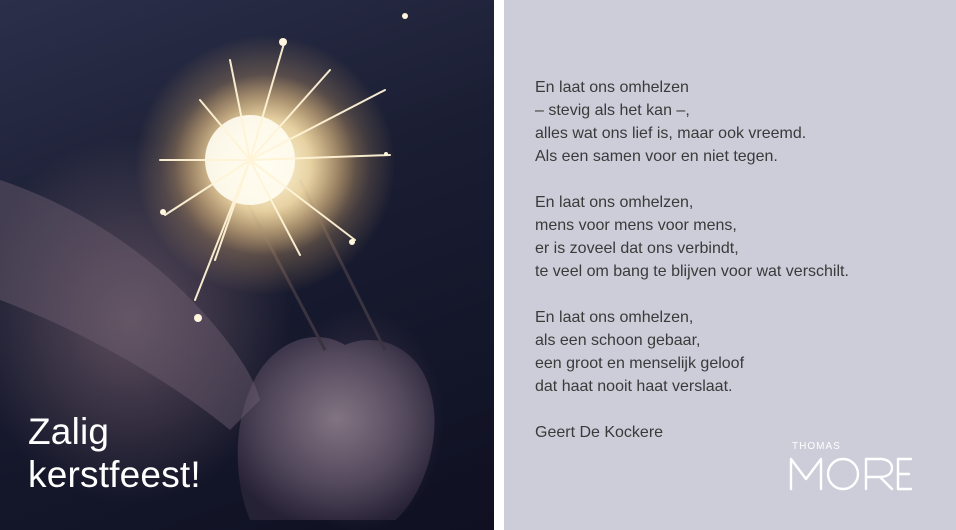 The width and height of the screenshot is (956, 530). What do you see at coordinates (612, 87) in the screenshot?
I see `poem-line: En laat ons omhelzen` at bounding box center [612, 87].